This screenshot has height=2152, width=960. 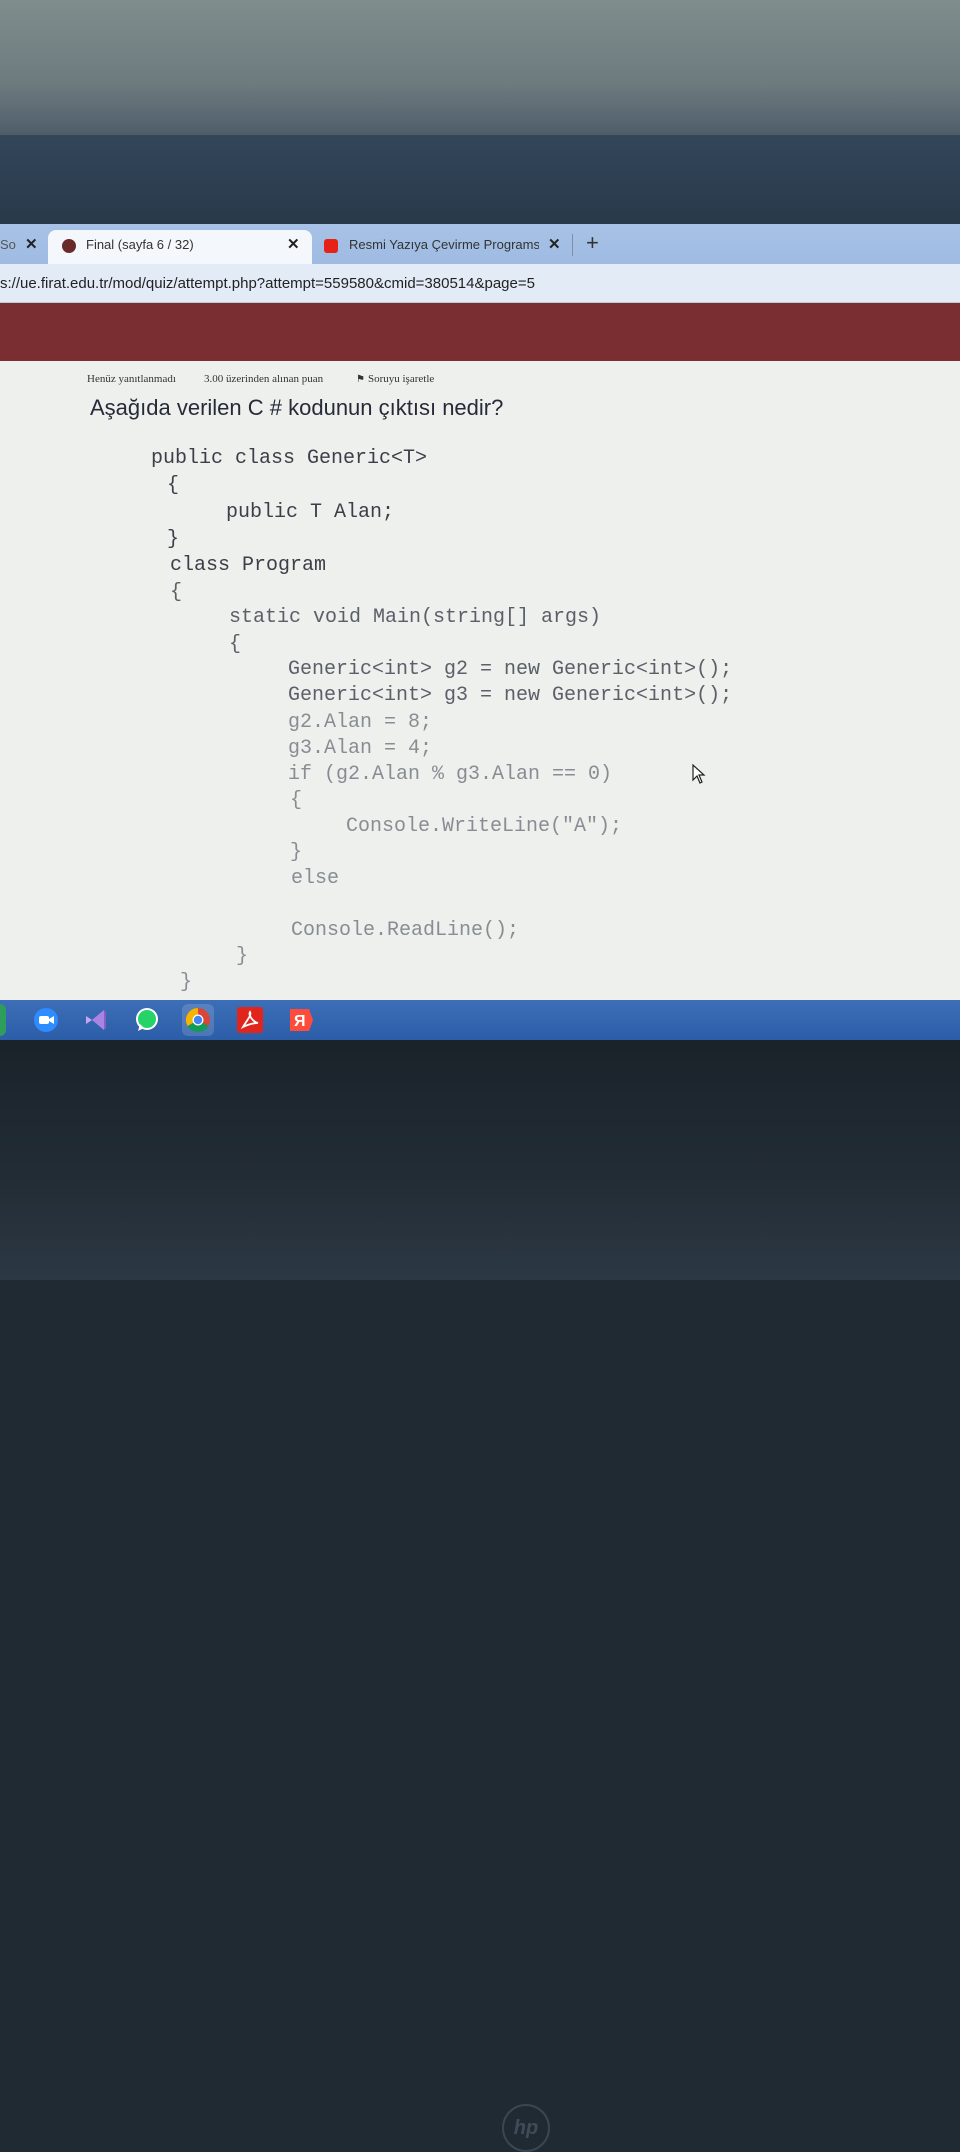 I want to click on flag-question-link: ⚑ Soruyu işaretle, so click(x=395, y=379).